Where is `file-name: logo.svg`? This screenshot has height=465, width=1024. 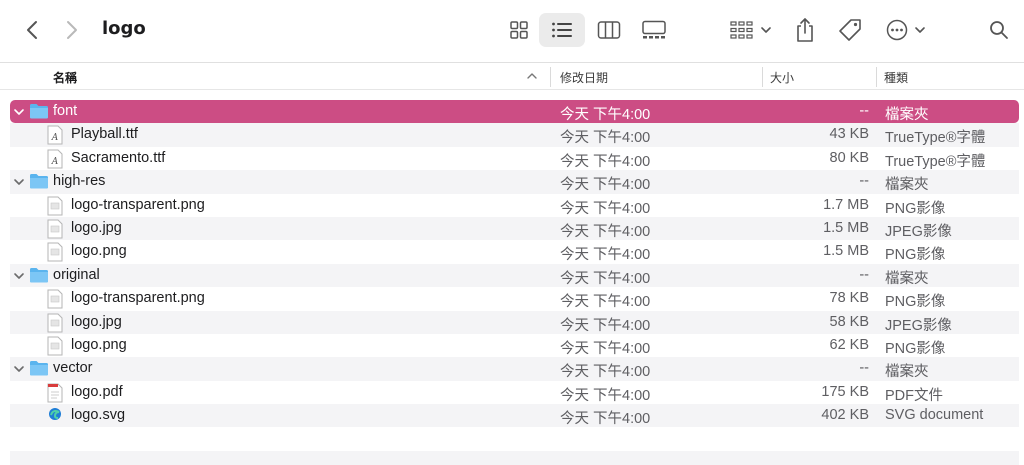 file-name: logo.svg is located at coordinates (98, 415).